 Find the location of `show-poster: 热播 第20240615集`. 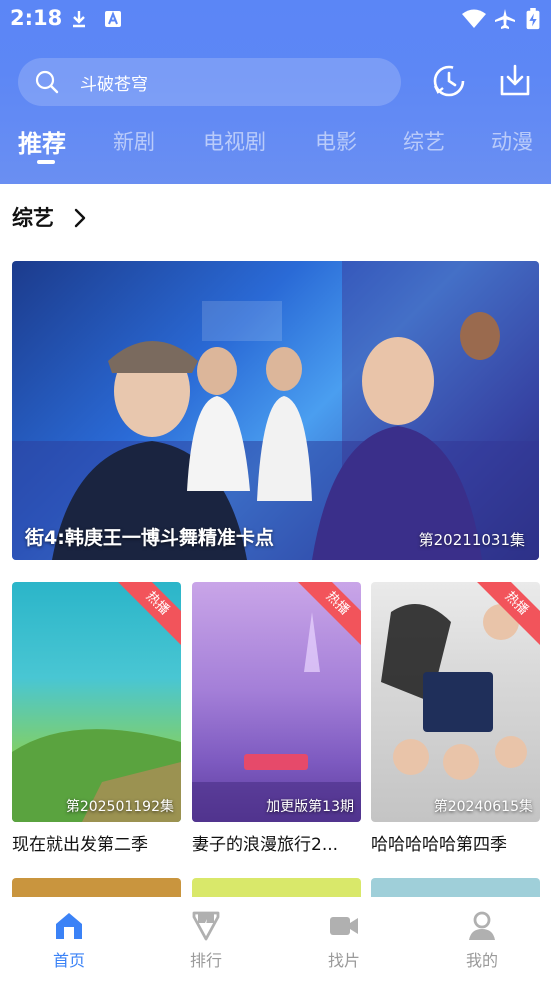

show-poster: 热播 第20240615集 is located at coordinates (455, 702).